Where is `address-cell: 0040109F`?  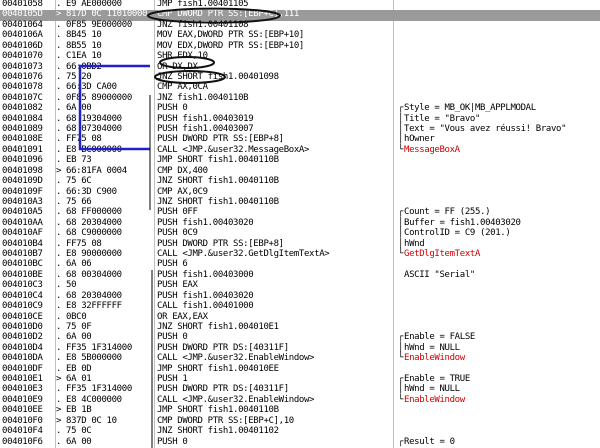
address-cell: 0040109F is located at coordinates (22, 191).